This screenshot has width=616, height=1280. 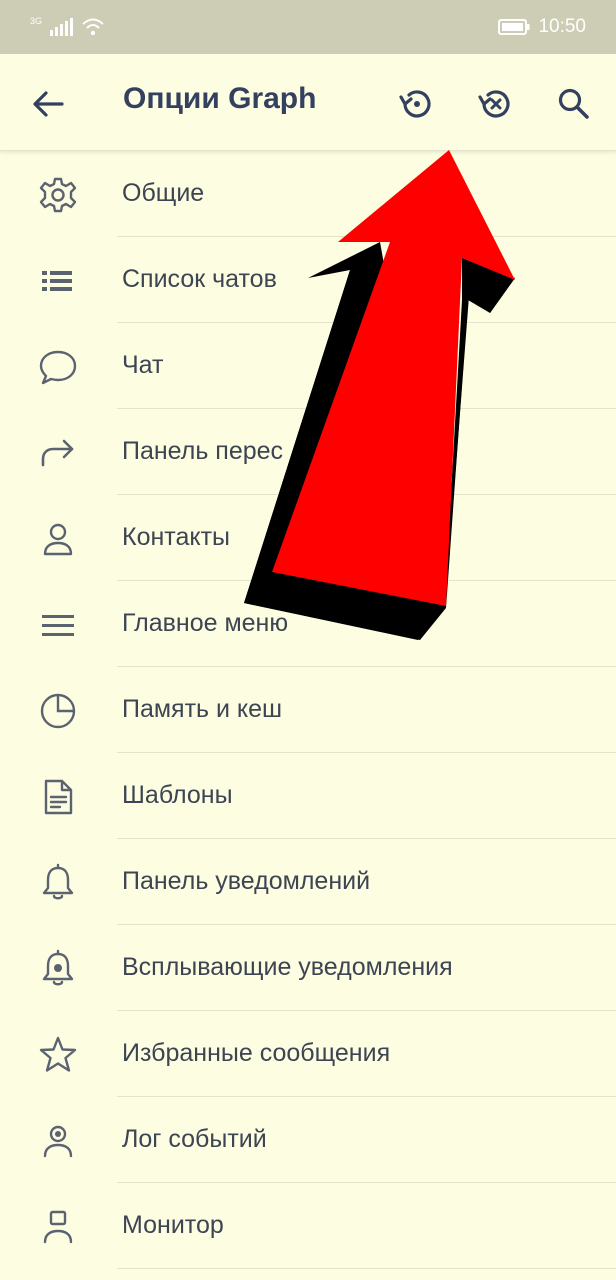 I want to click on list-icon, so click(x=58, y=281).